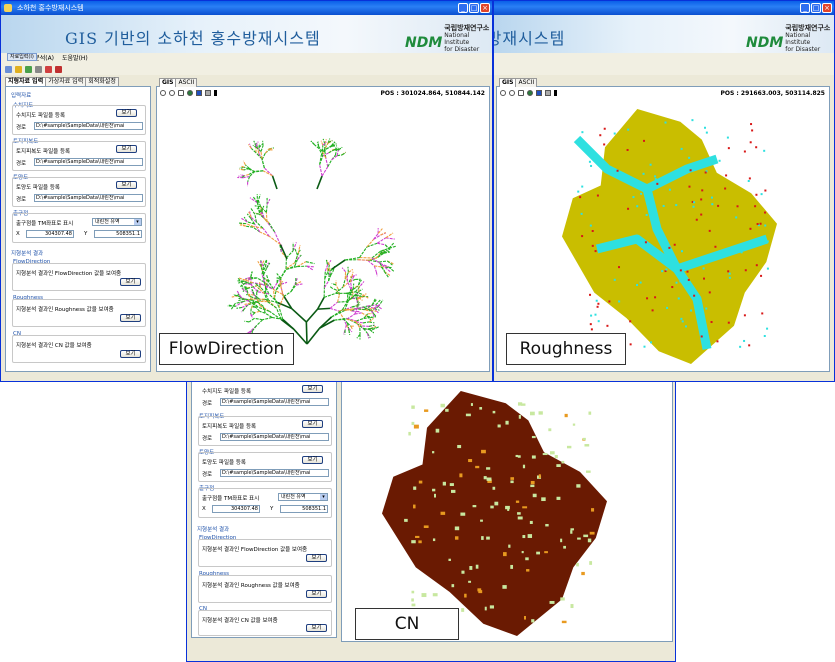 Image resolution: width=835 pixels, height=662 pixels. Describe the element at coordinates (26, 81) in the screenshot. I see `tab-terrain-input: 지형자료 입력` at that location.